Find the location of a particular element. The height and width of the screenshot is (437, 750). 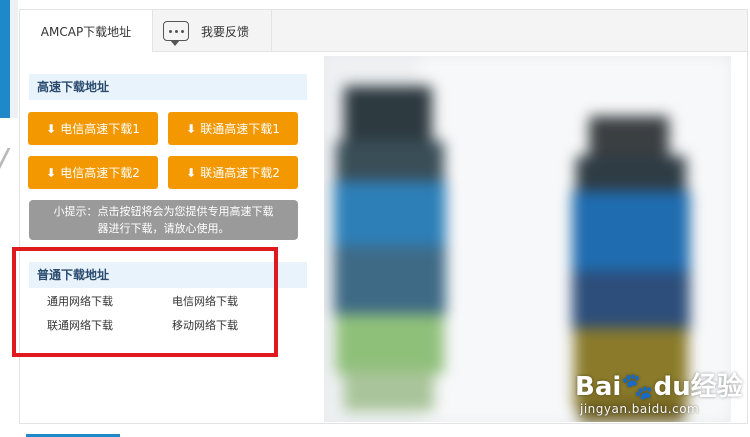

tip-line-2: 器进行下载，请放心使用。 is located at coordinates (163, 228).